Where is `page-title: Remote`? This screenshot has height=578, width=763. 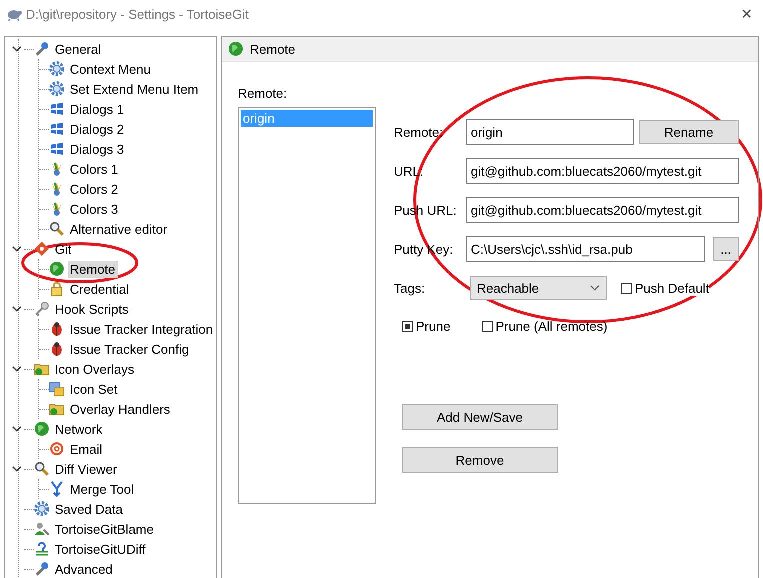
page-title: Remote is located at coordinates (273, 49).